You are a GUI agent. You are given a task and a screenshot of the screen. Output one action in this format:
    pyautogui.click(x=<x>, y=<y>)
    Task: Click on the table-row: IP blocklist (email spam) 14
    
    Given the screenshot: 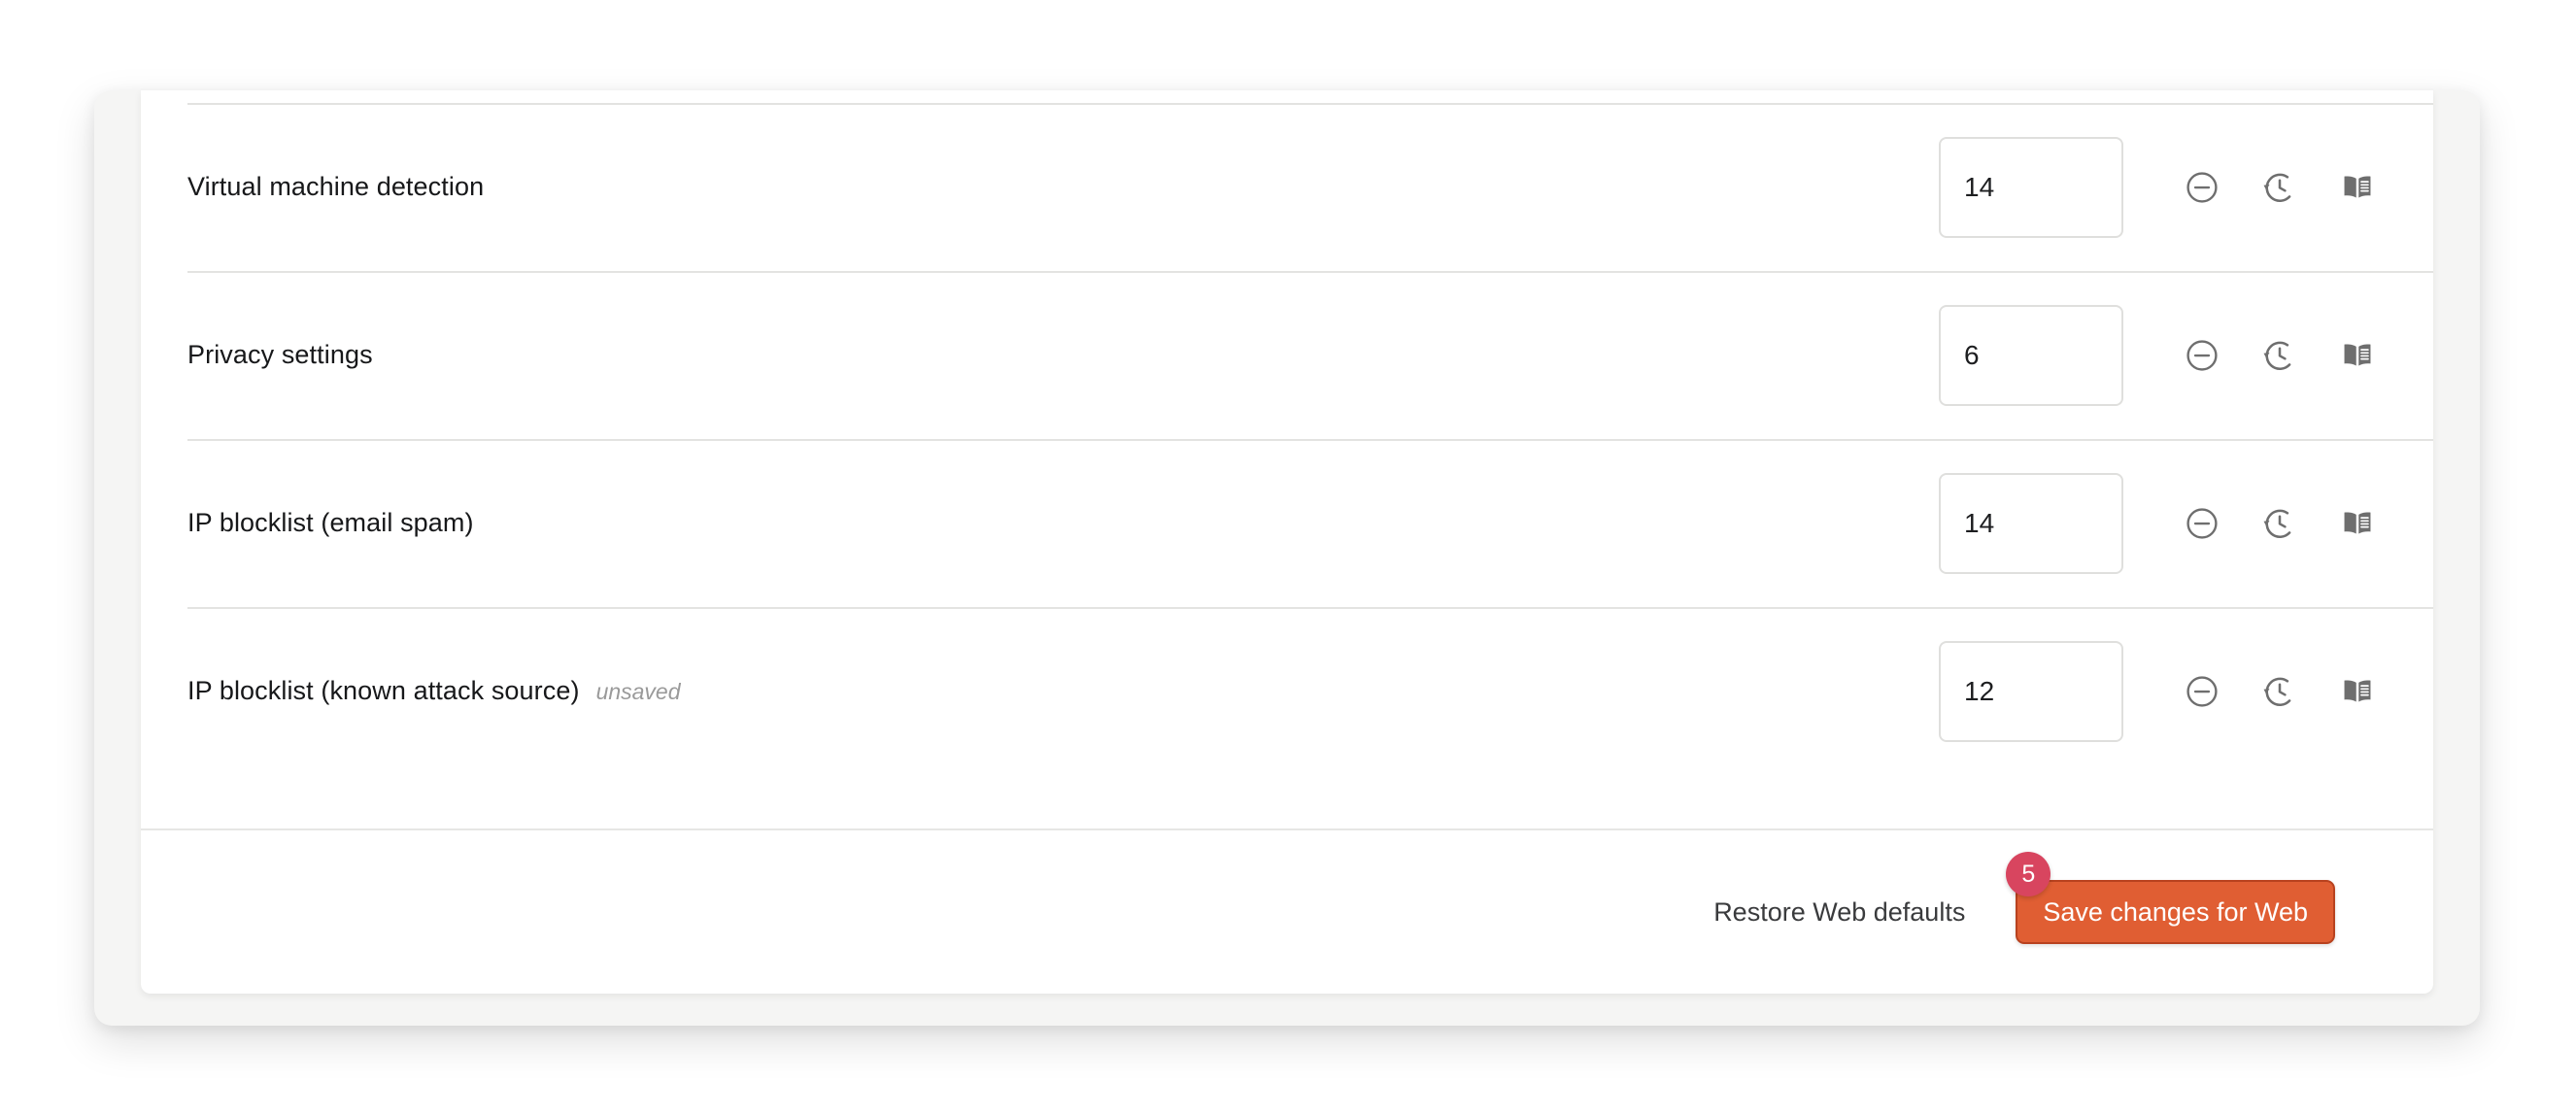 What is the action you would take?
    pyautogui.click(x=1287, y=523)
    